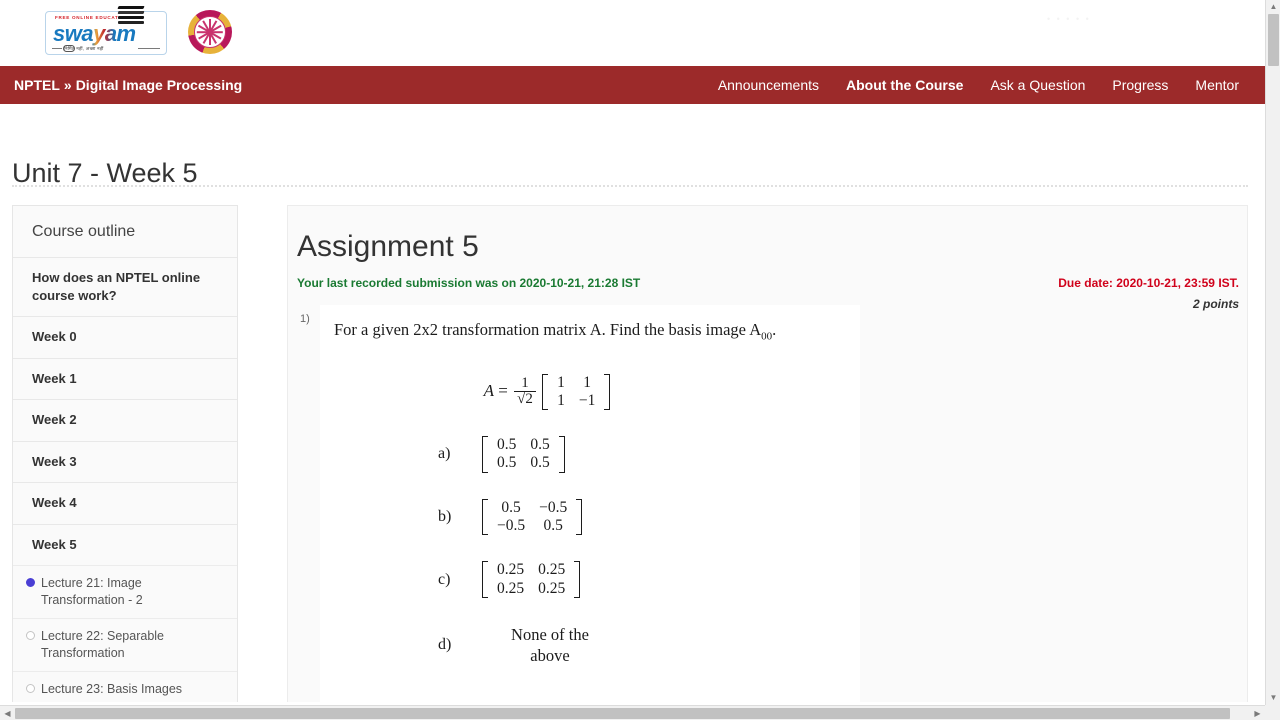  I want to click on question-text-part2: ., so click(774, 329).